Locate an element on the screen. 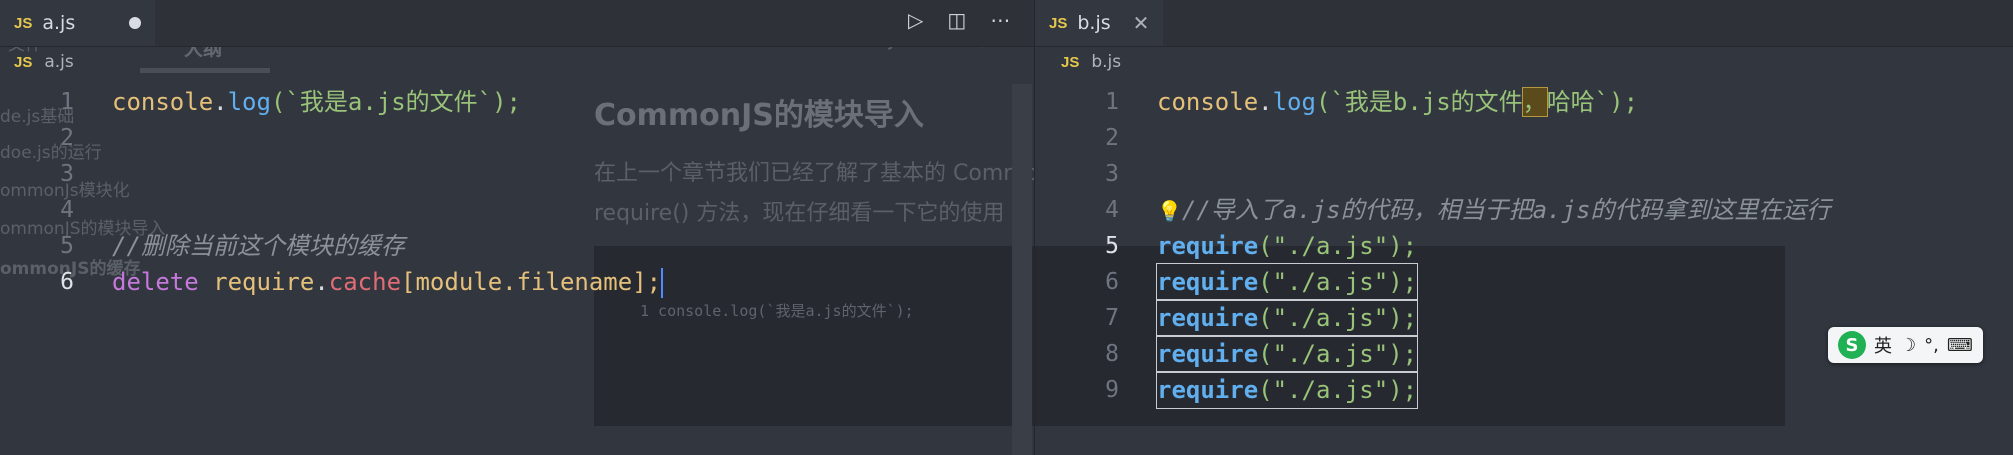  keyboard-icon: ⌨ is located at coordinates (1960, 345).